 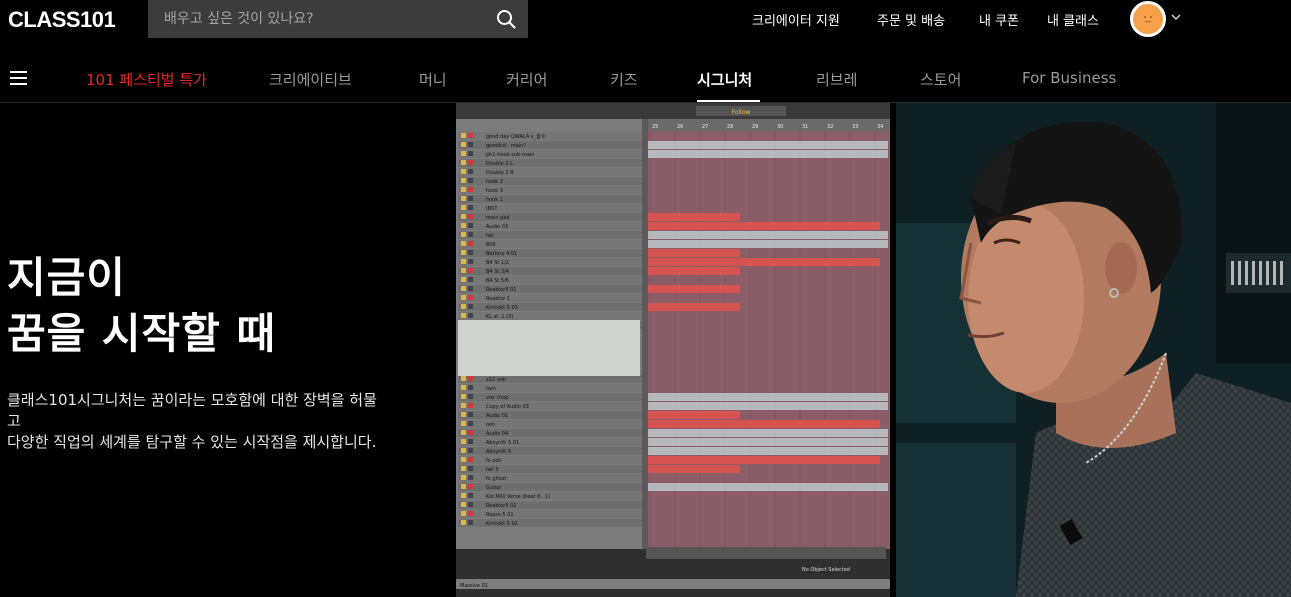 I want to click on daw-track-name: B4 St 1/2, so click(x=497, y=263).